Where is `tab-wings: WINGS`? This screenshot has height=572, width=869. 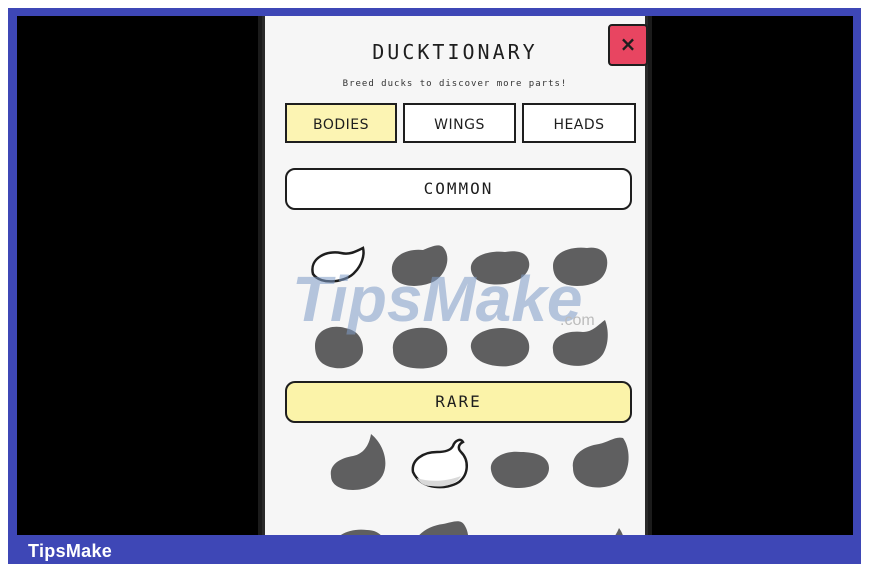
tab-wings: WINGS is located at coordinates (459, 123).